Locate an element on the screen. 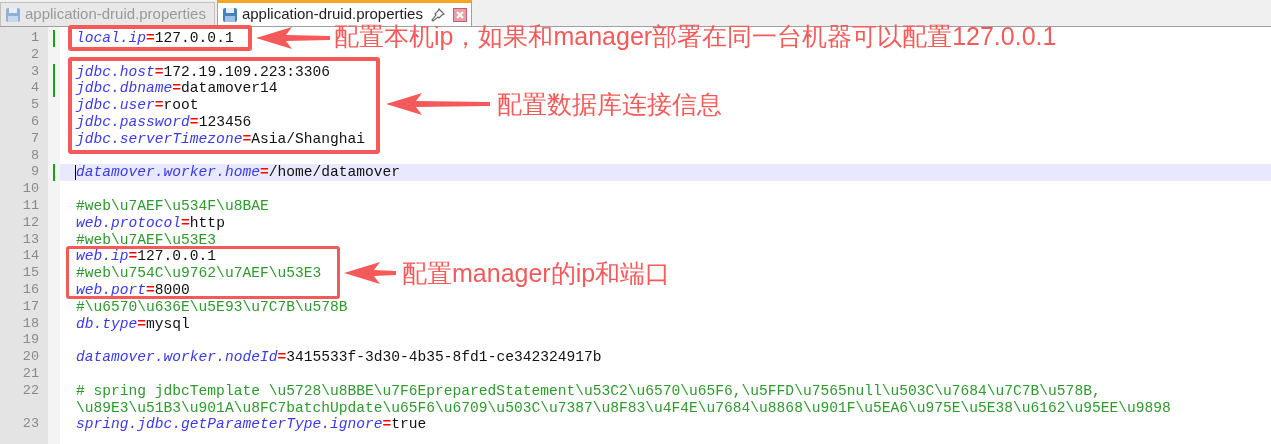 This screenshot has width=1271, height=444. line-number: 14 is located at coordinates (30, 257).